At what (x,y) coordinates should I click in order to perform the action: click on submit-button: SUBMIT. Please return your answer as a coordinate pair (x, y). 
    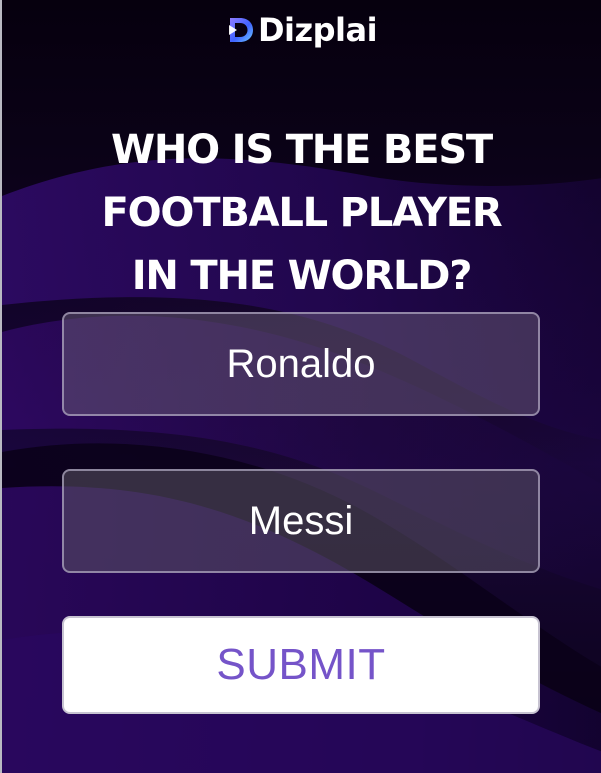
    Looking at the image, I should click on (301, 665).